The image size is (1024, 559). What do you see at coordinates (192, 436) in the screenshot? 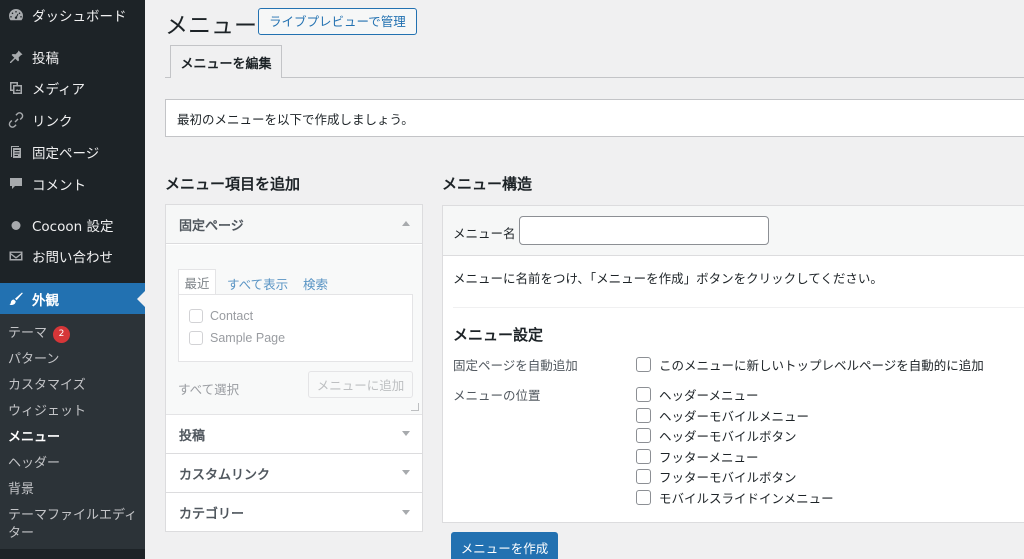
I see `accordion-title: 投稿` at bounding box center [192, 436].